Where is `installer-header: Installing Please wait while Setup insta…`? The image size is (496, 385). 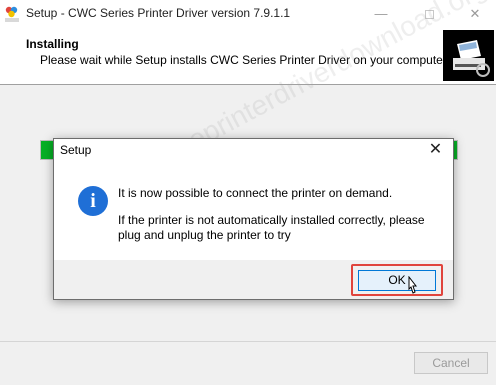
installer-header: Installing Please wait while Setup insta… is located at coordinates (248, 56).